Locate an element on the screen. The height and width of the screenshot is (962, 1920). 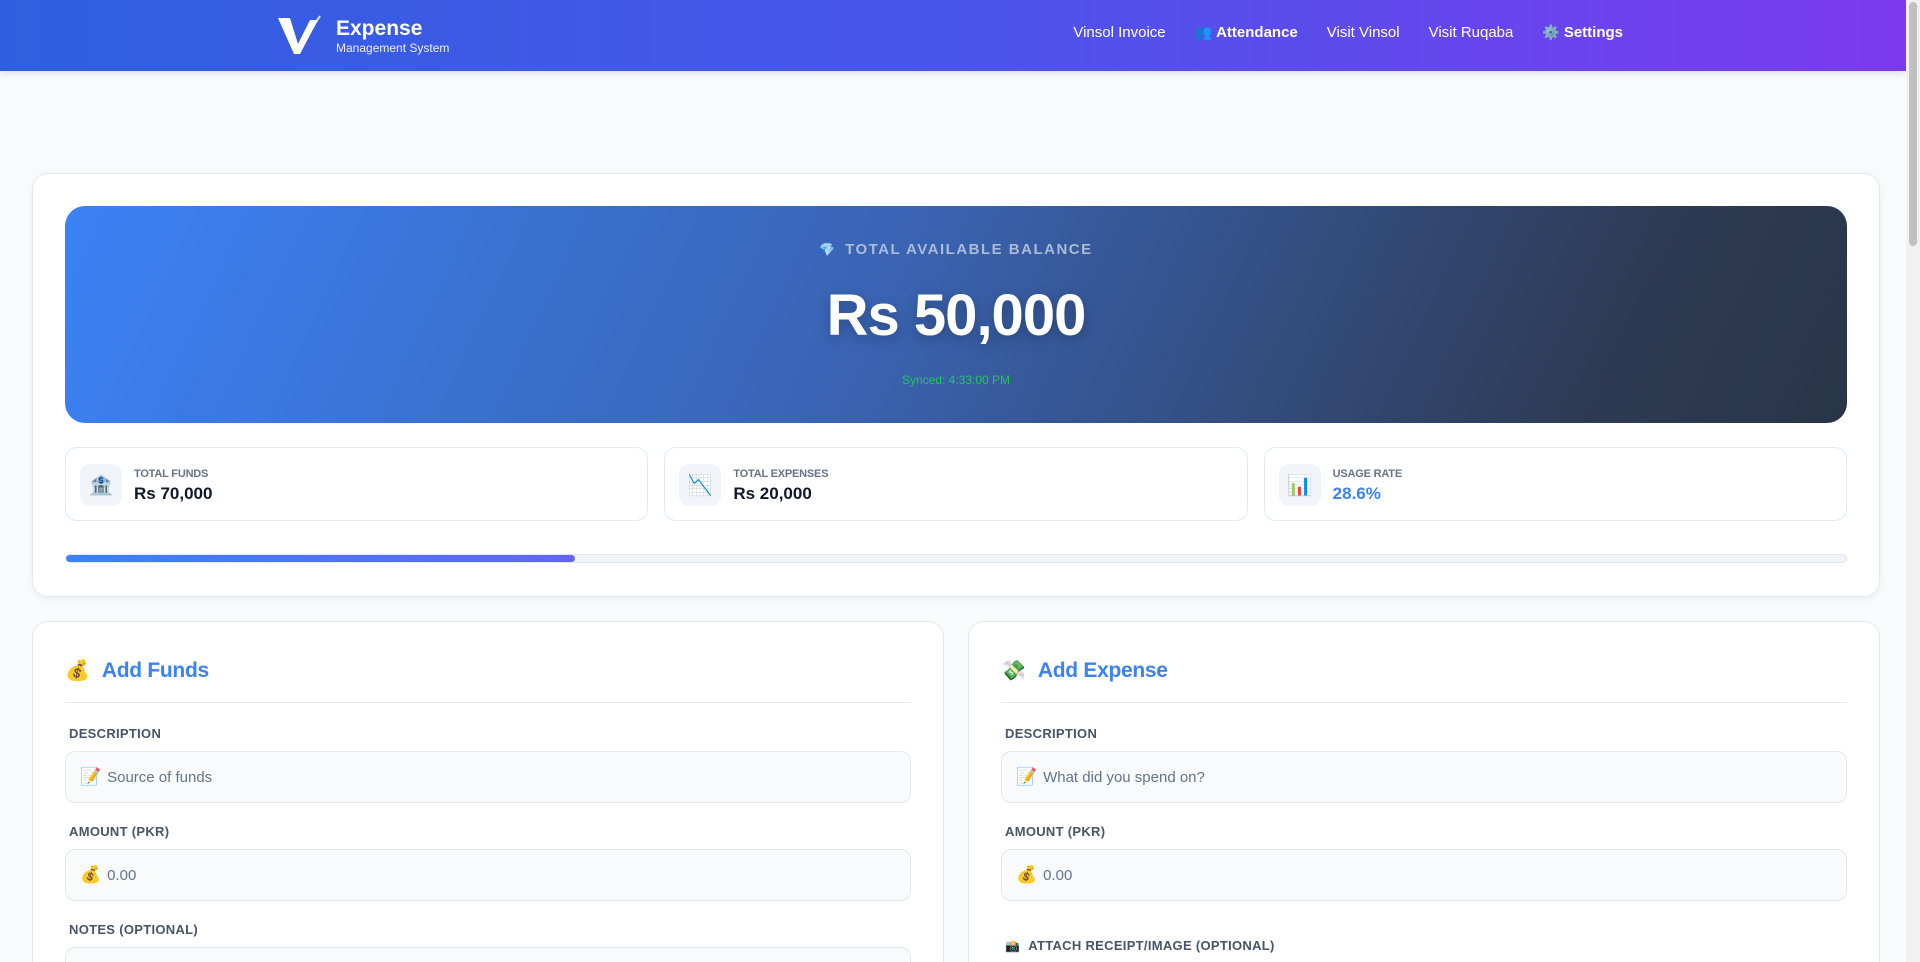
page-scrollbar is located at coordinates (1913, 481).